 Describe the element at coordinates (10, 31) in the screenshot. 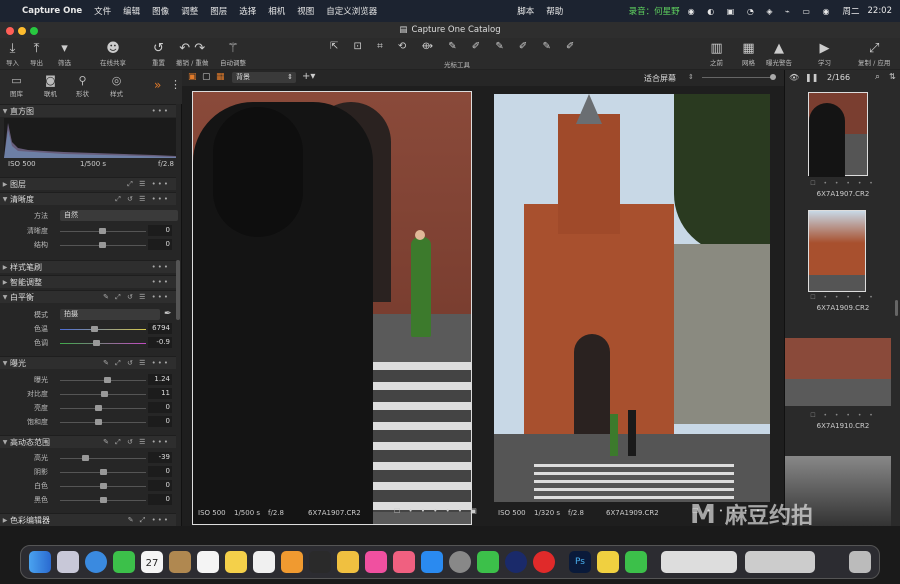

I see `close-window-button` at that location.